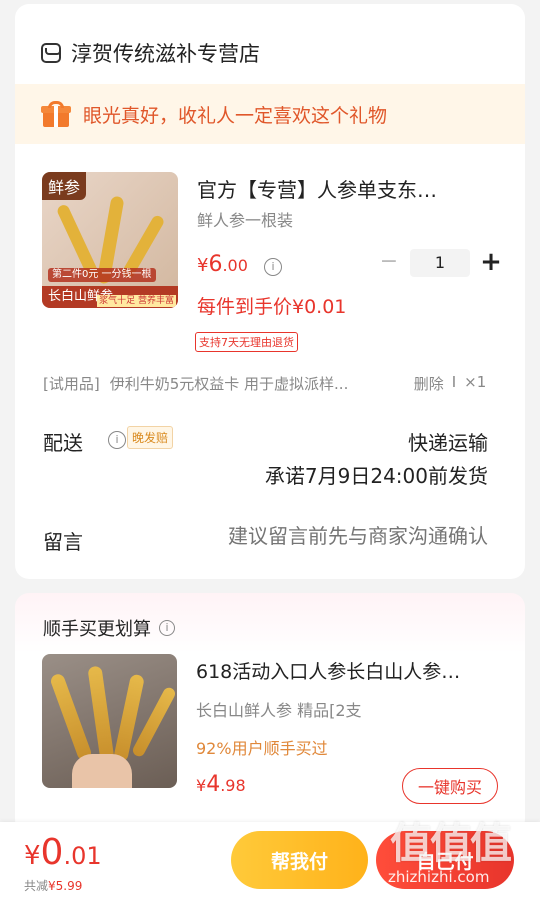  What do you see at coordinates (109, 721) in the screenshot?
I see `recommend-image` at bounding box center [109, 721].